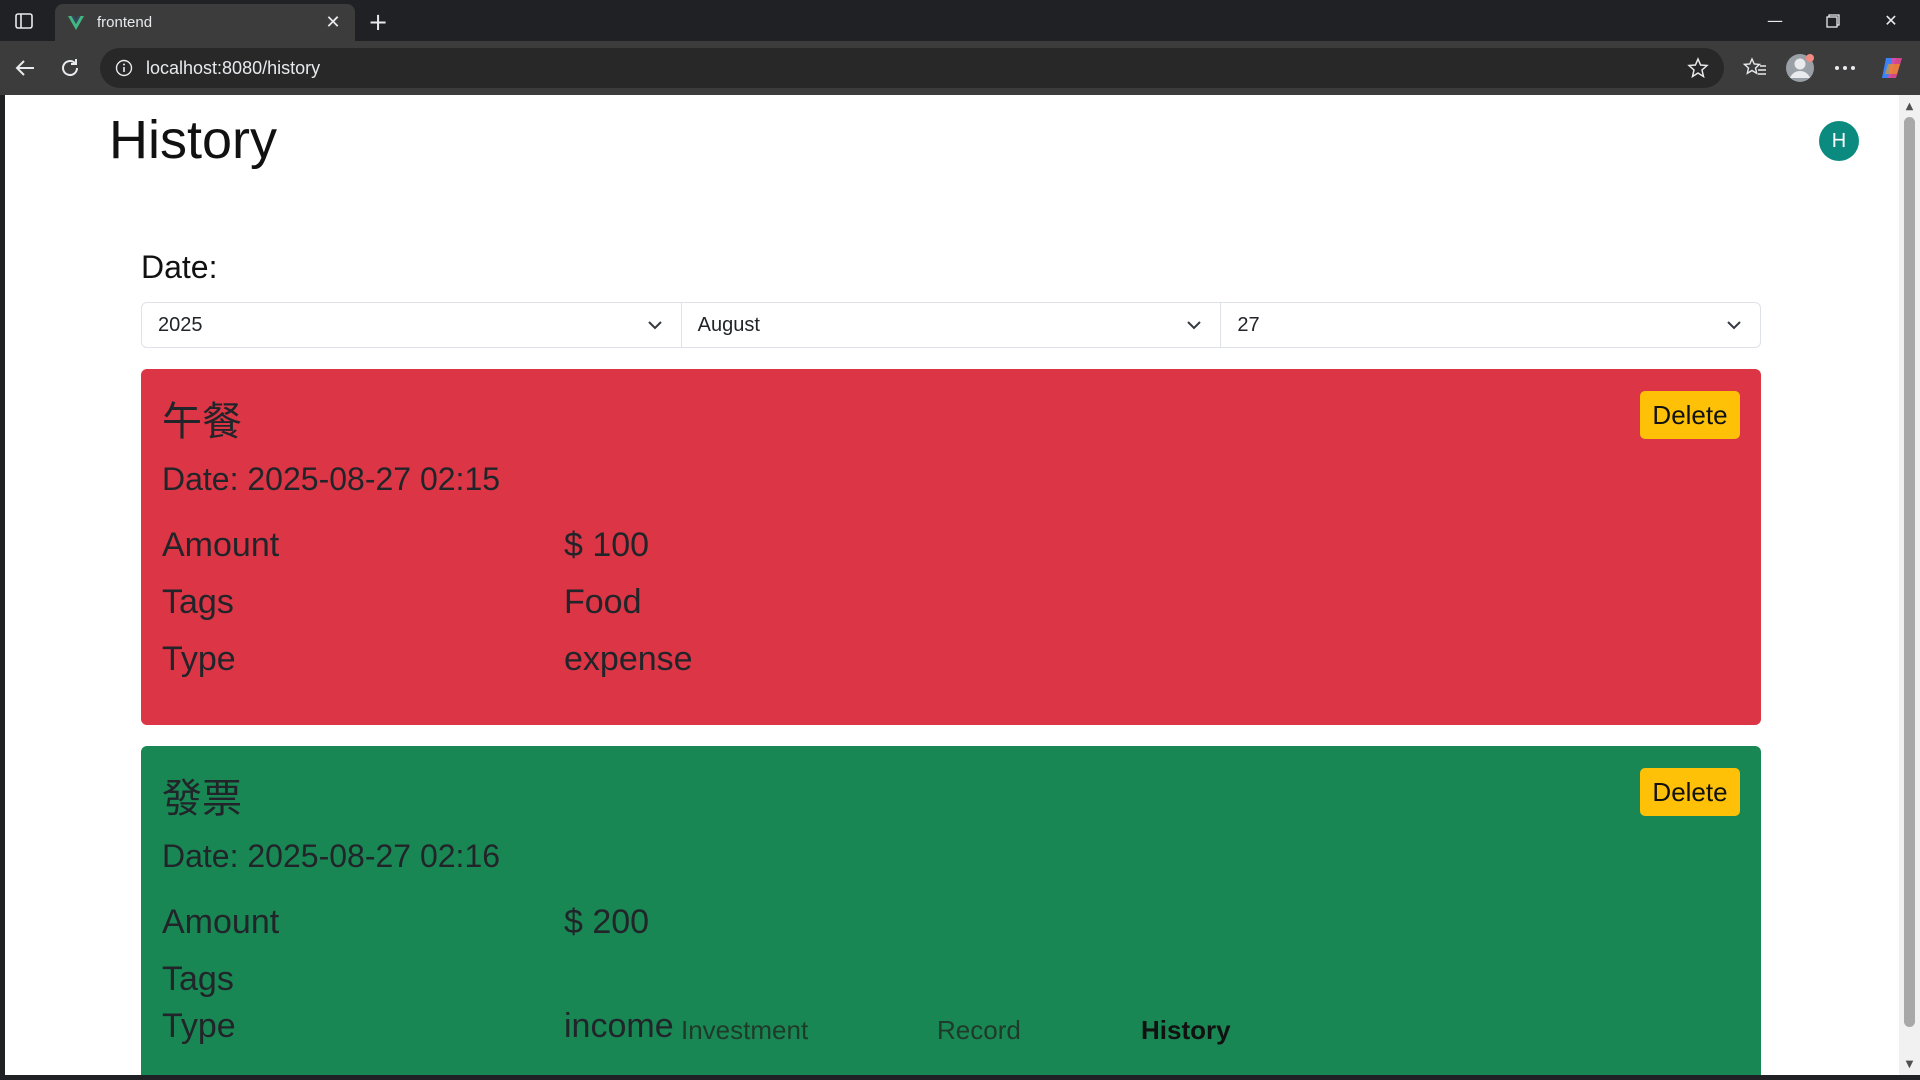 The width and height of the screenshot is (1920, 1080). Describe the element at coordinates (70, 68) in the screenshot. I see `reload-icon` at that location.